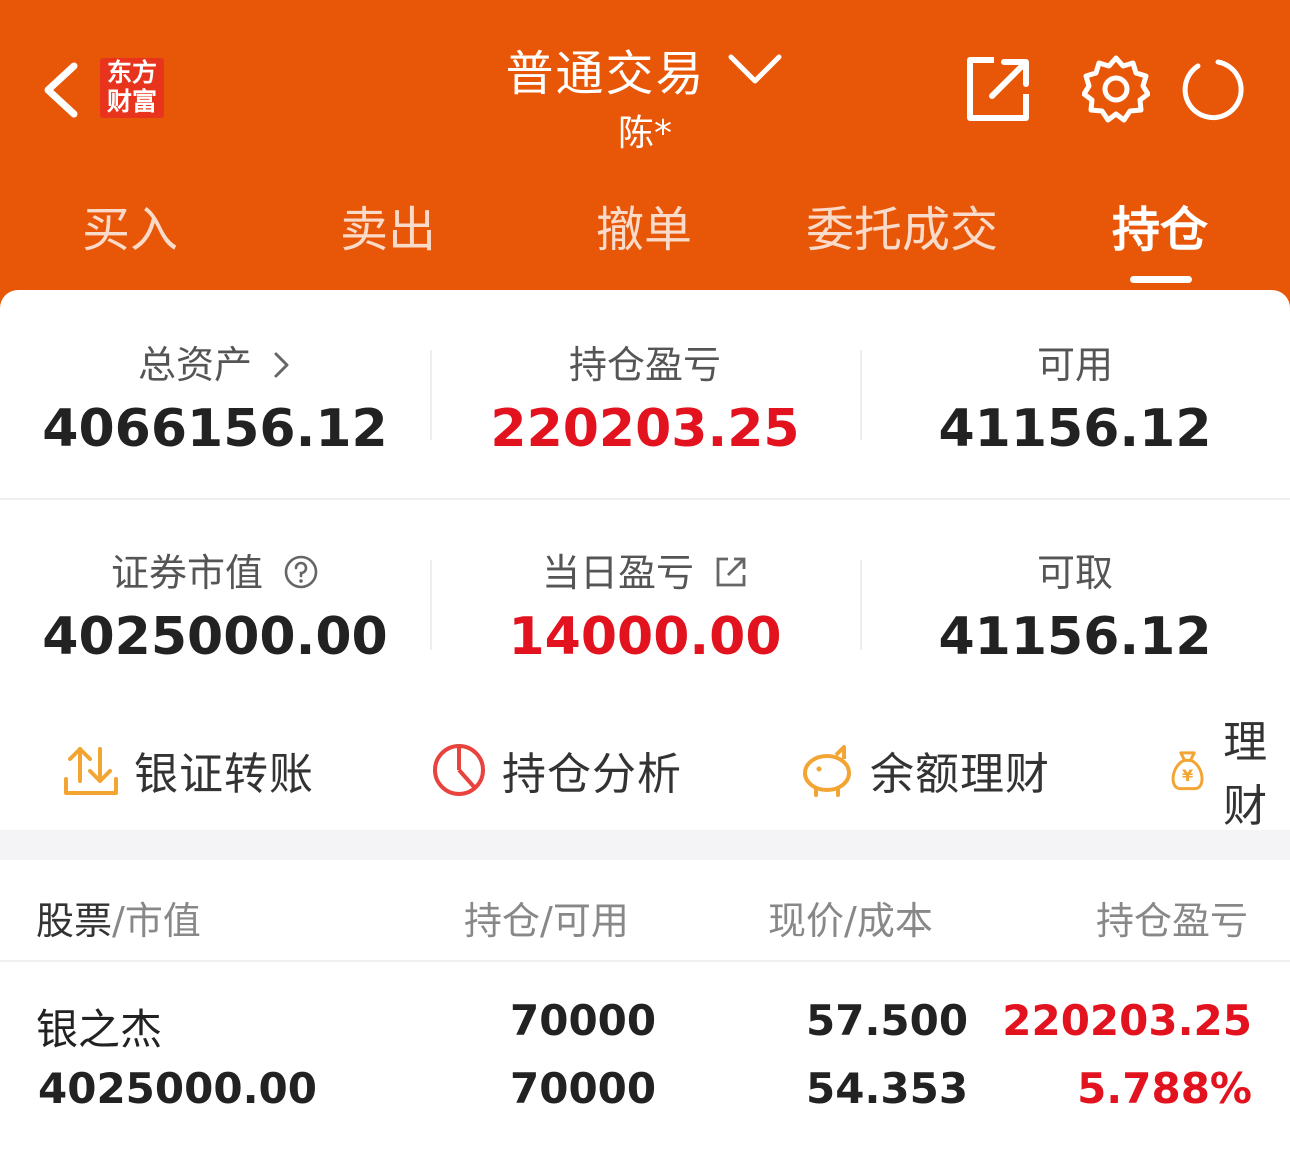 The height and width of the screenshot is (1150, 1290). Describe the element at coordinates (177, 1088) in the screenshot. I see `stock-market-value: 4025000.00` at that location.